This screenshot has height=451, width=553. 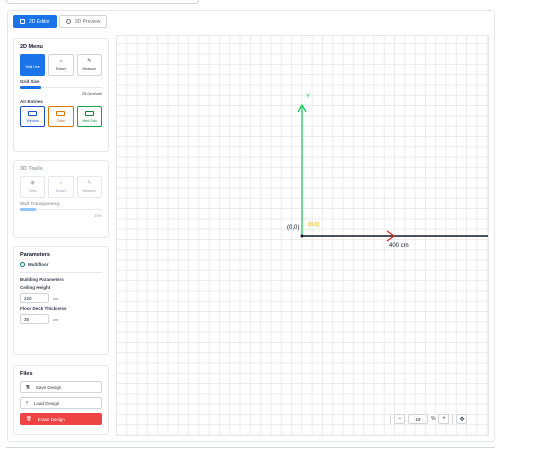 What do you see at coordinates (61, 403) in the screenshot?
I see `load-design-button: ⤒ Load Design` at bounding box center [61, 403].